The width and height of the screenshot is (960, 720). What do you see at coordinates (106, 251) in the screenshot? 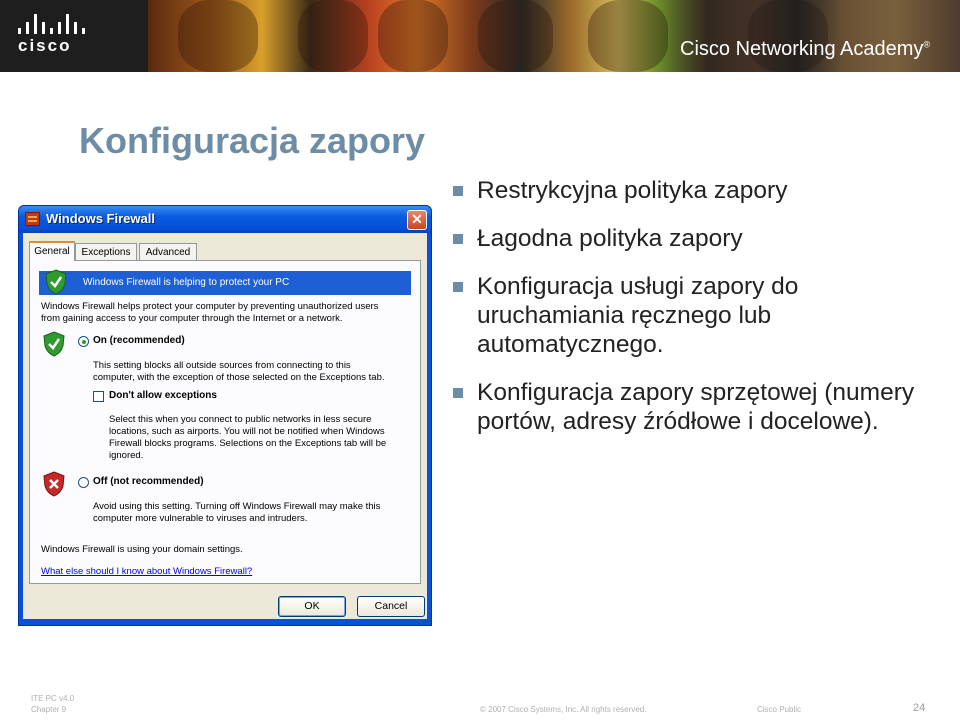
I see `tab-exceptions: Exceptions` at bounding box center [106, 251].